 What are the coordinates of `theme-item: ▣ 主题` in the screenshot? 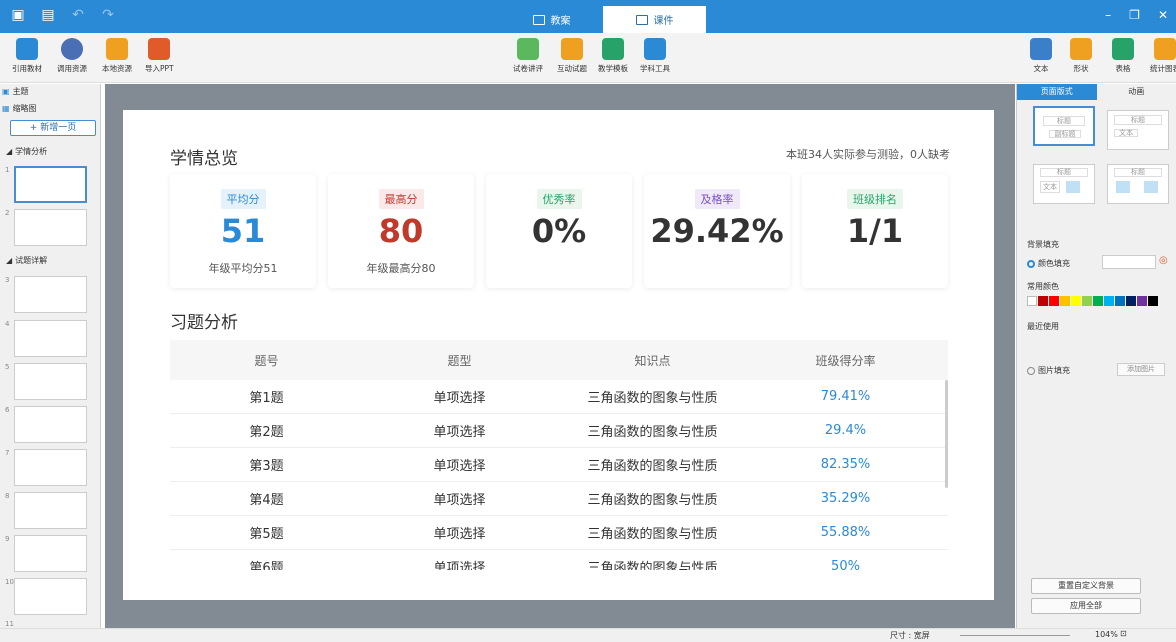 It's located at (15, 91).